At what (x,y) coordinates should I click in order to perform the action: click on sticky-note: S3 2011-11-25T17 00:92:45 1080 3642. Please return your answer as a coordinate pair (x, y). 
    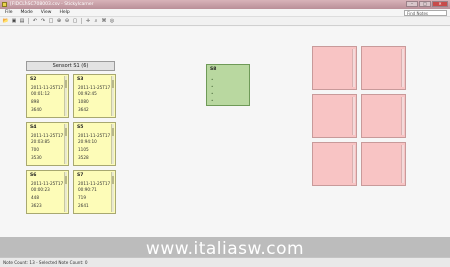
    Looking at the image, I should click on (94, 96).